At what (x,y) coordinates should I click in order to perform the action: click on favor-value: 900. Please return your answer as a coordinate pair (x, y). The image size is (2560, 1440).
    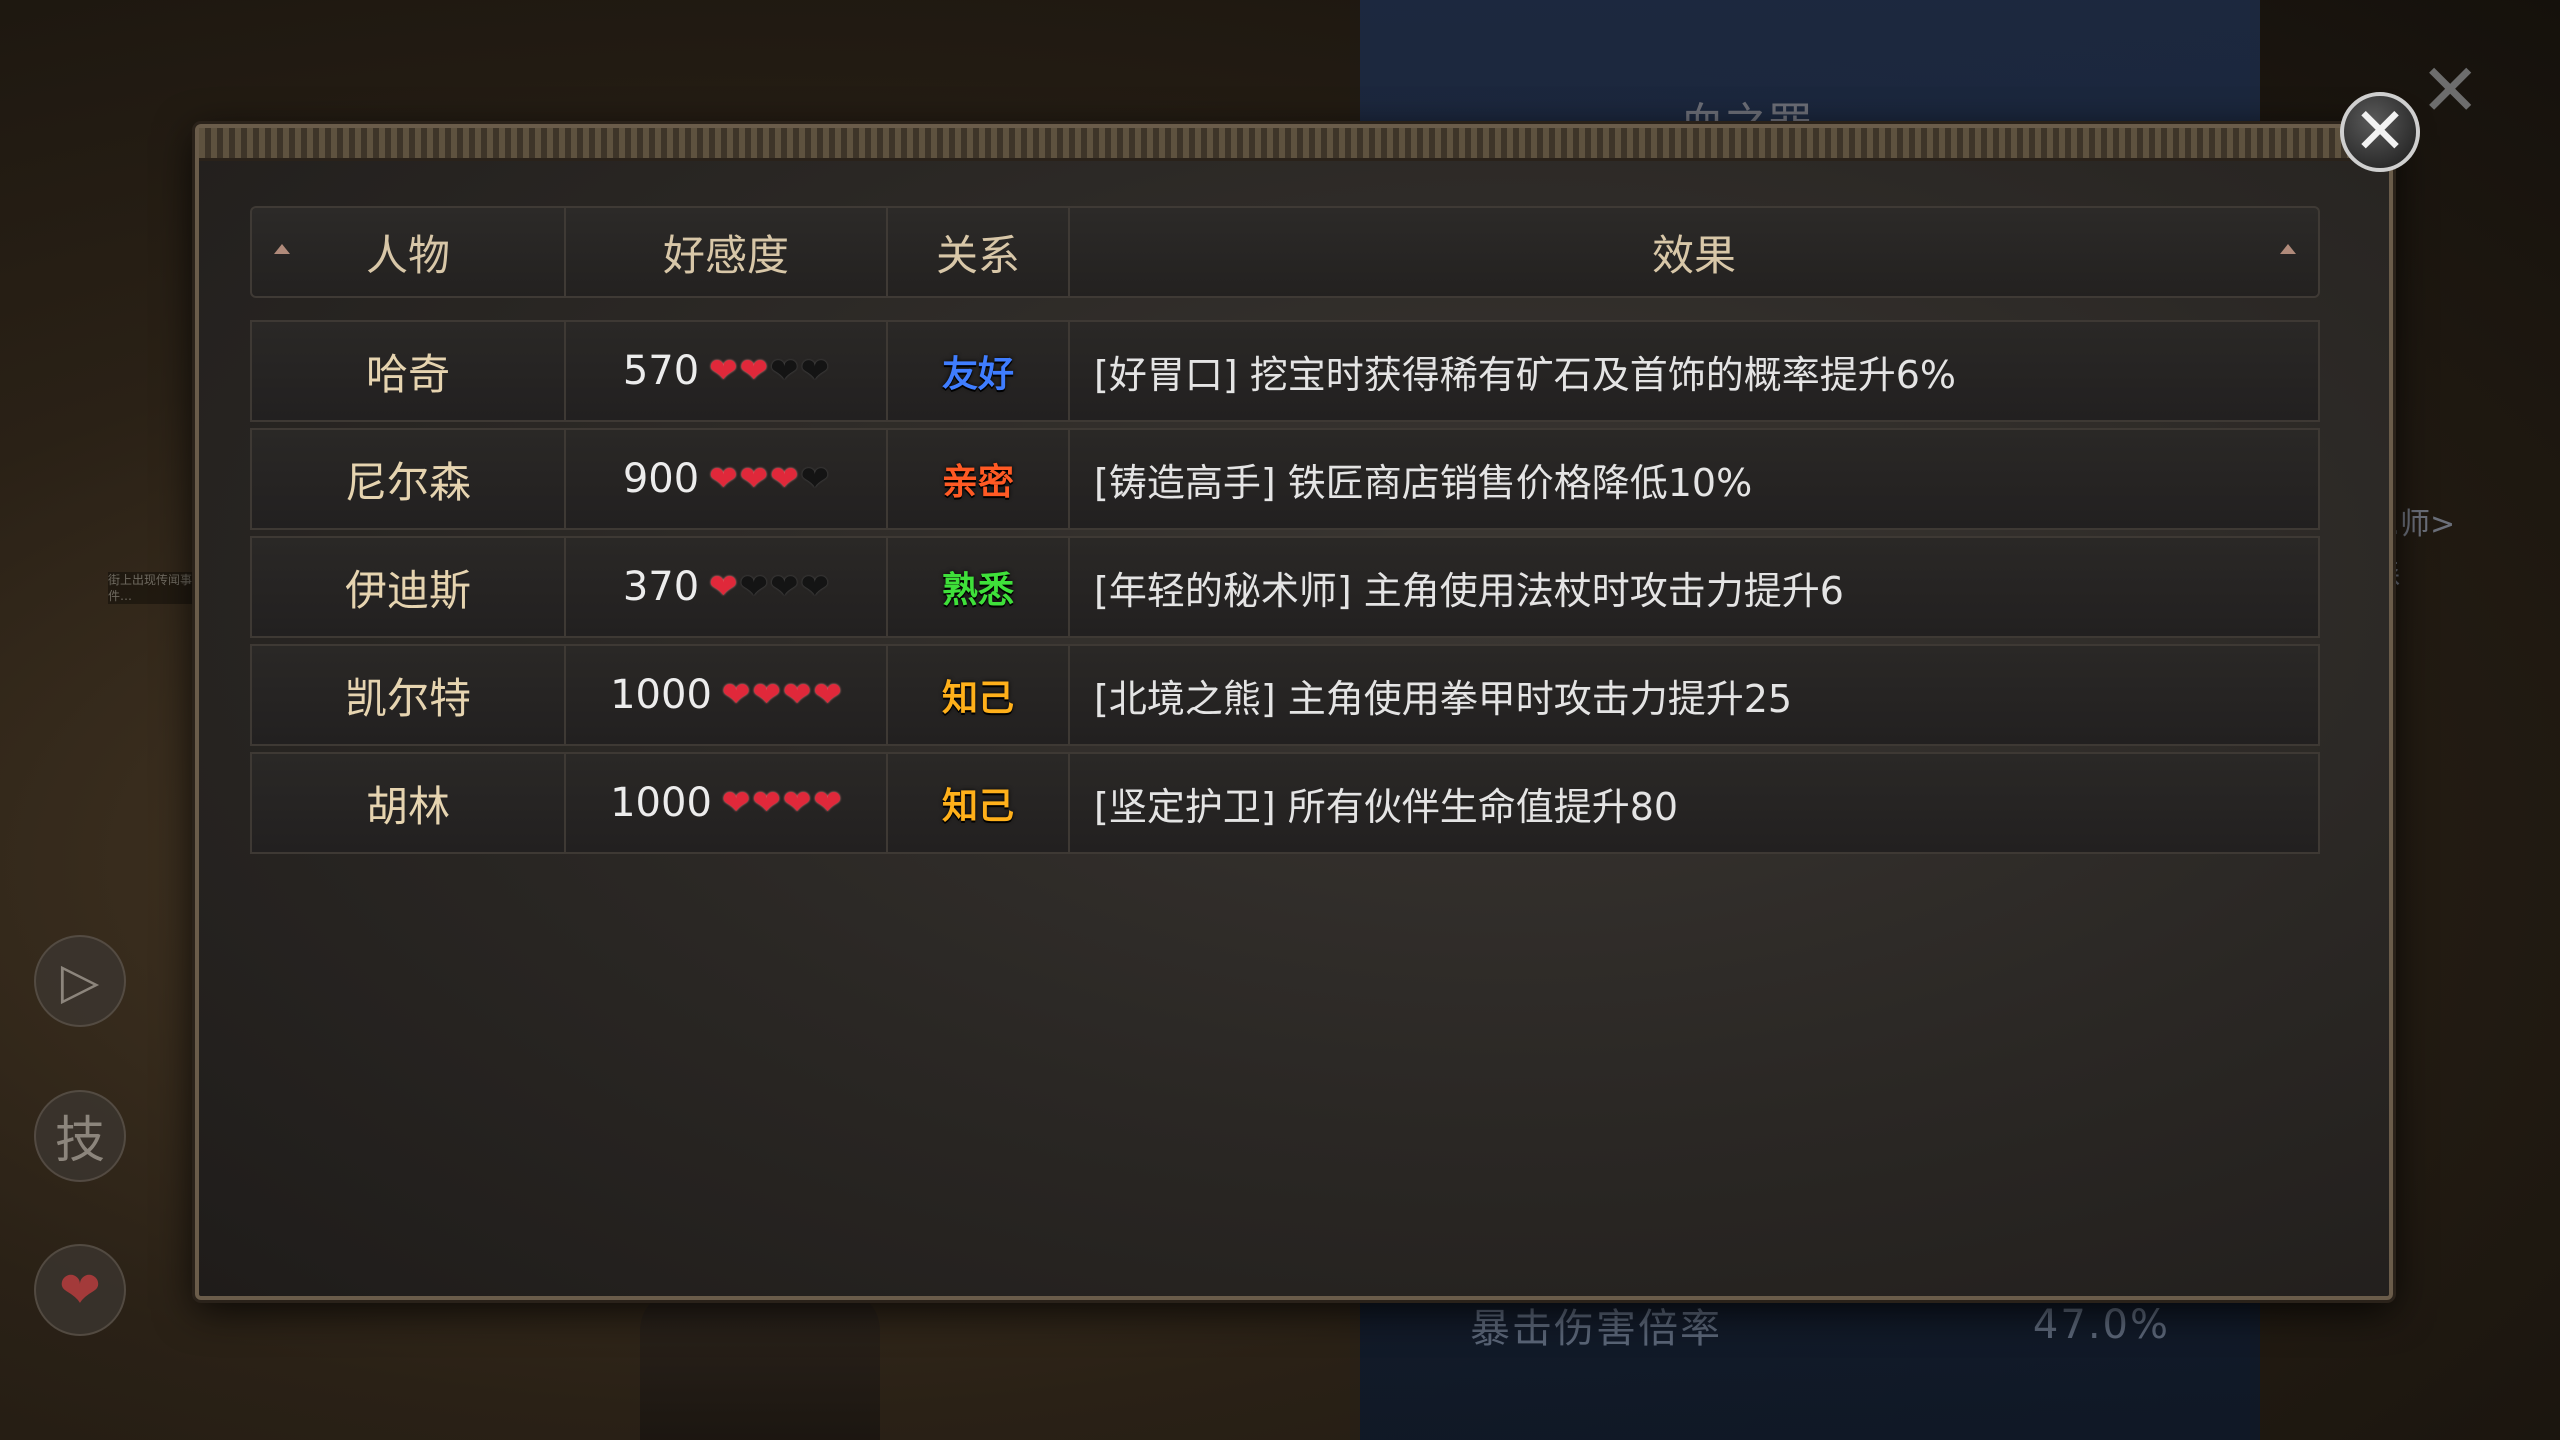
    Looking at the image, I should click on (661, 479).